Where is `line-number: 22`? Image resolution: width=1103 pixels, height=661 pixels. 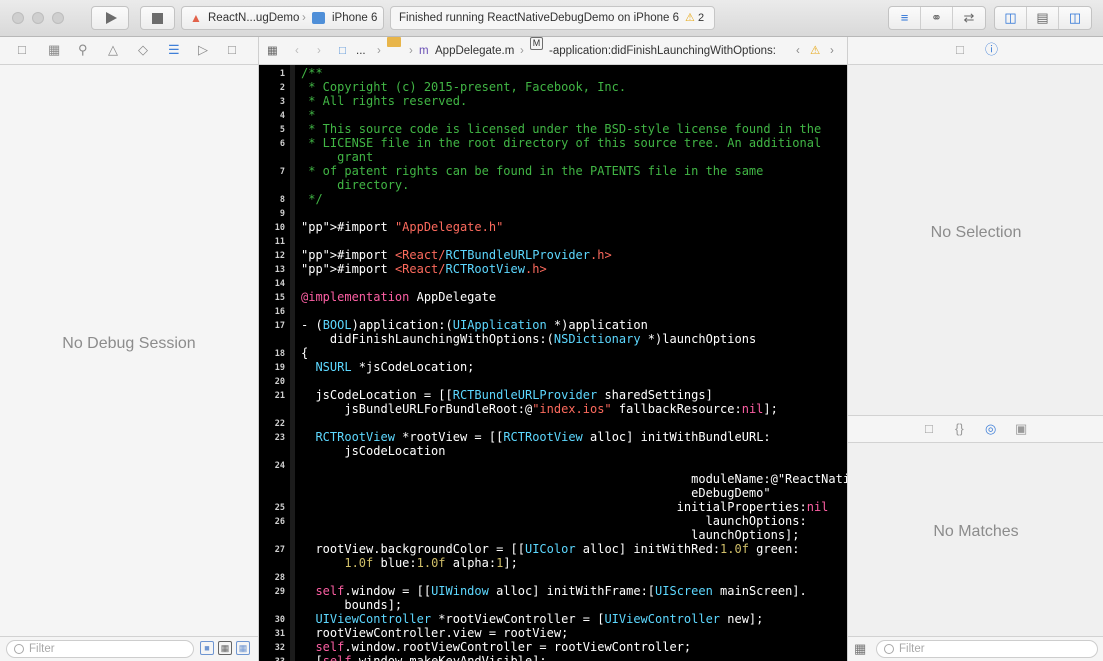
line-number: 22 is located at coordinates (279, 424).